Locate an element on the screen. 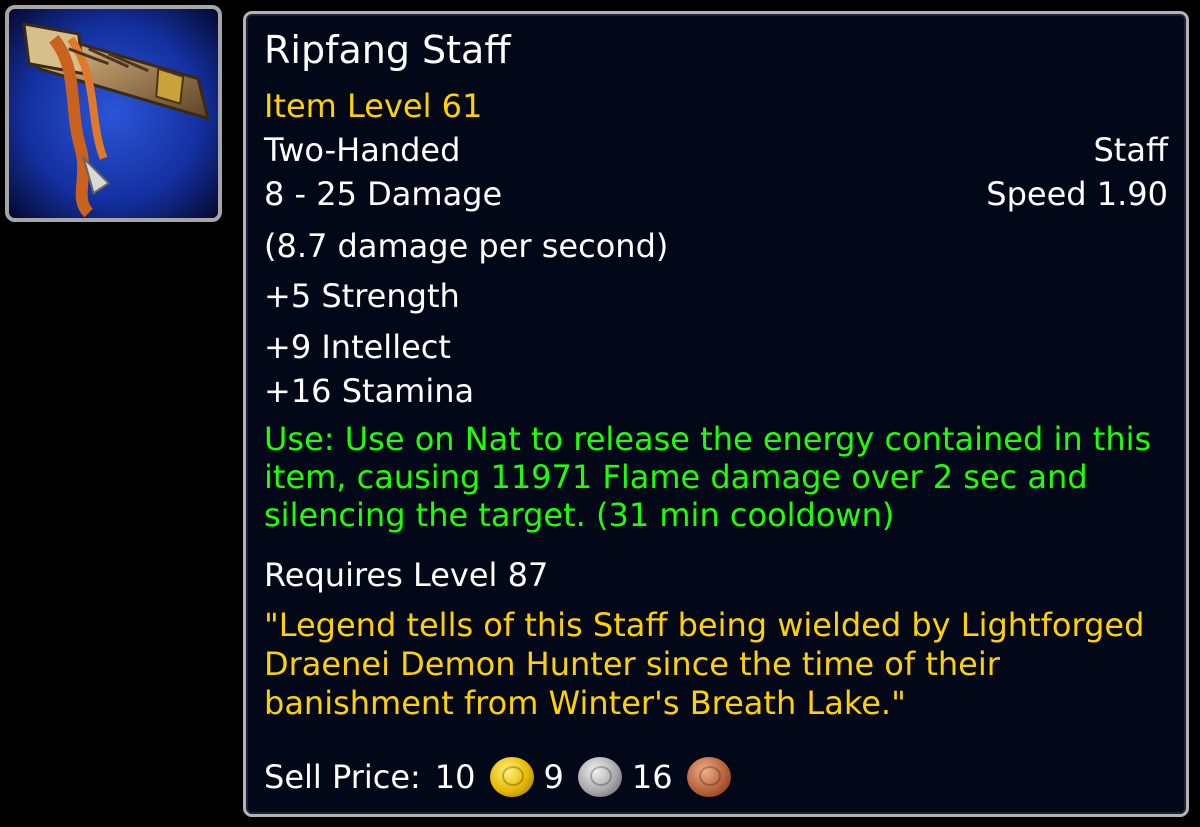 The image size is (1200, 827). item-name: Ripfang Staff is located at coordinates (387, 50).